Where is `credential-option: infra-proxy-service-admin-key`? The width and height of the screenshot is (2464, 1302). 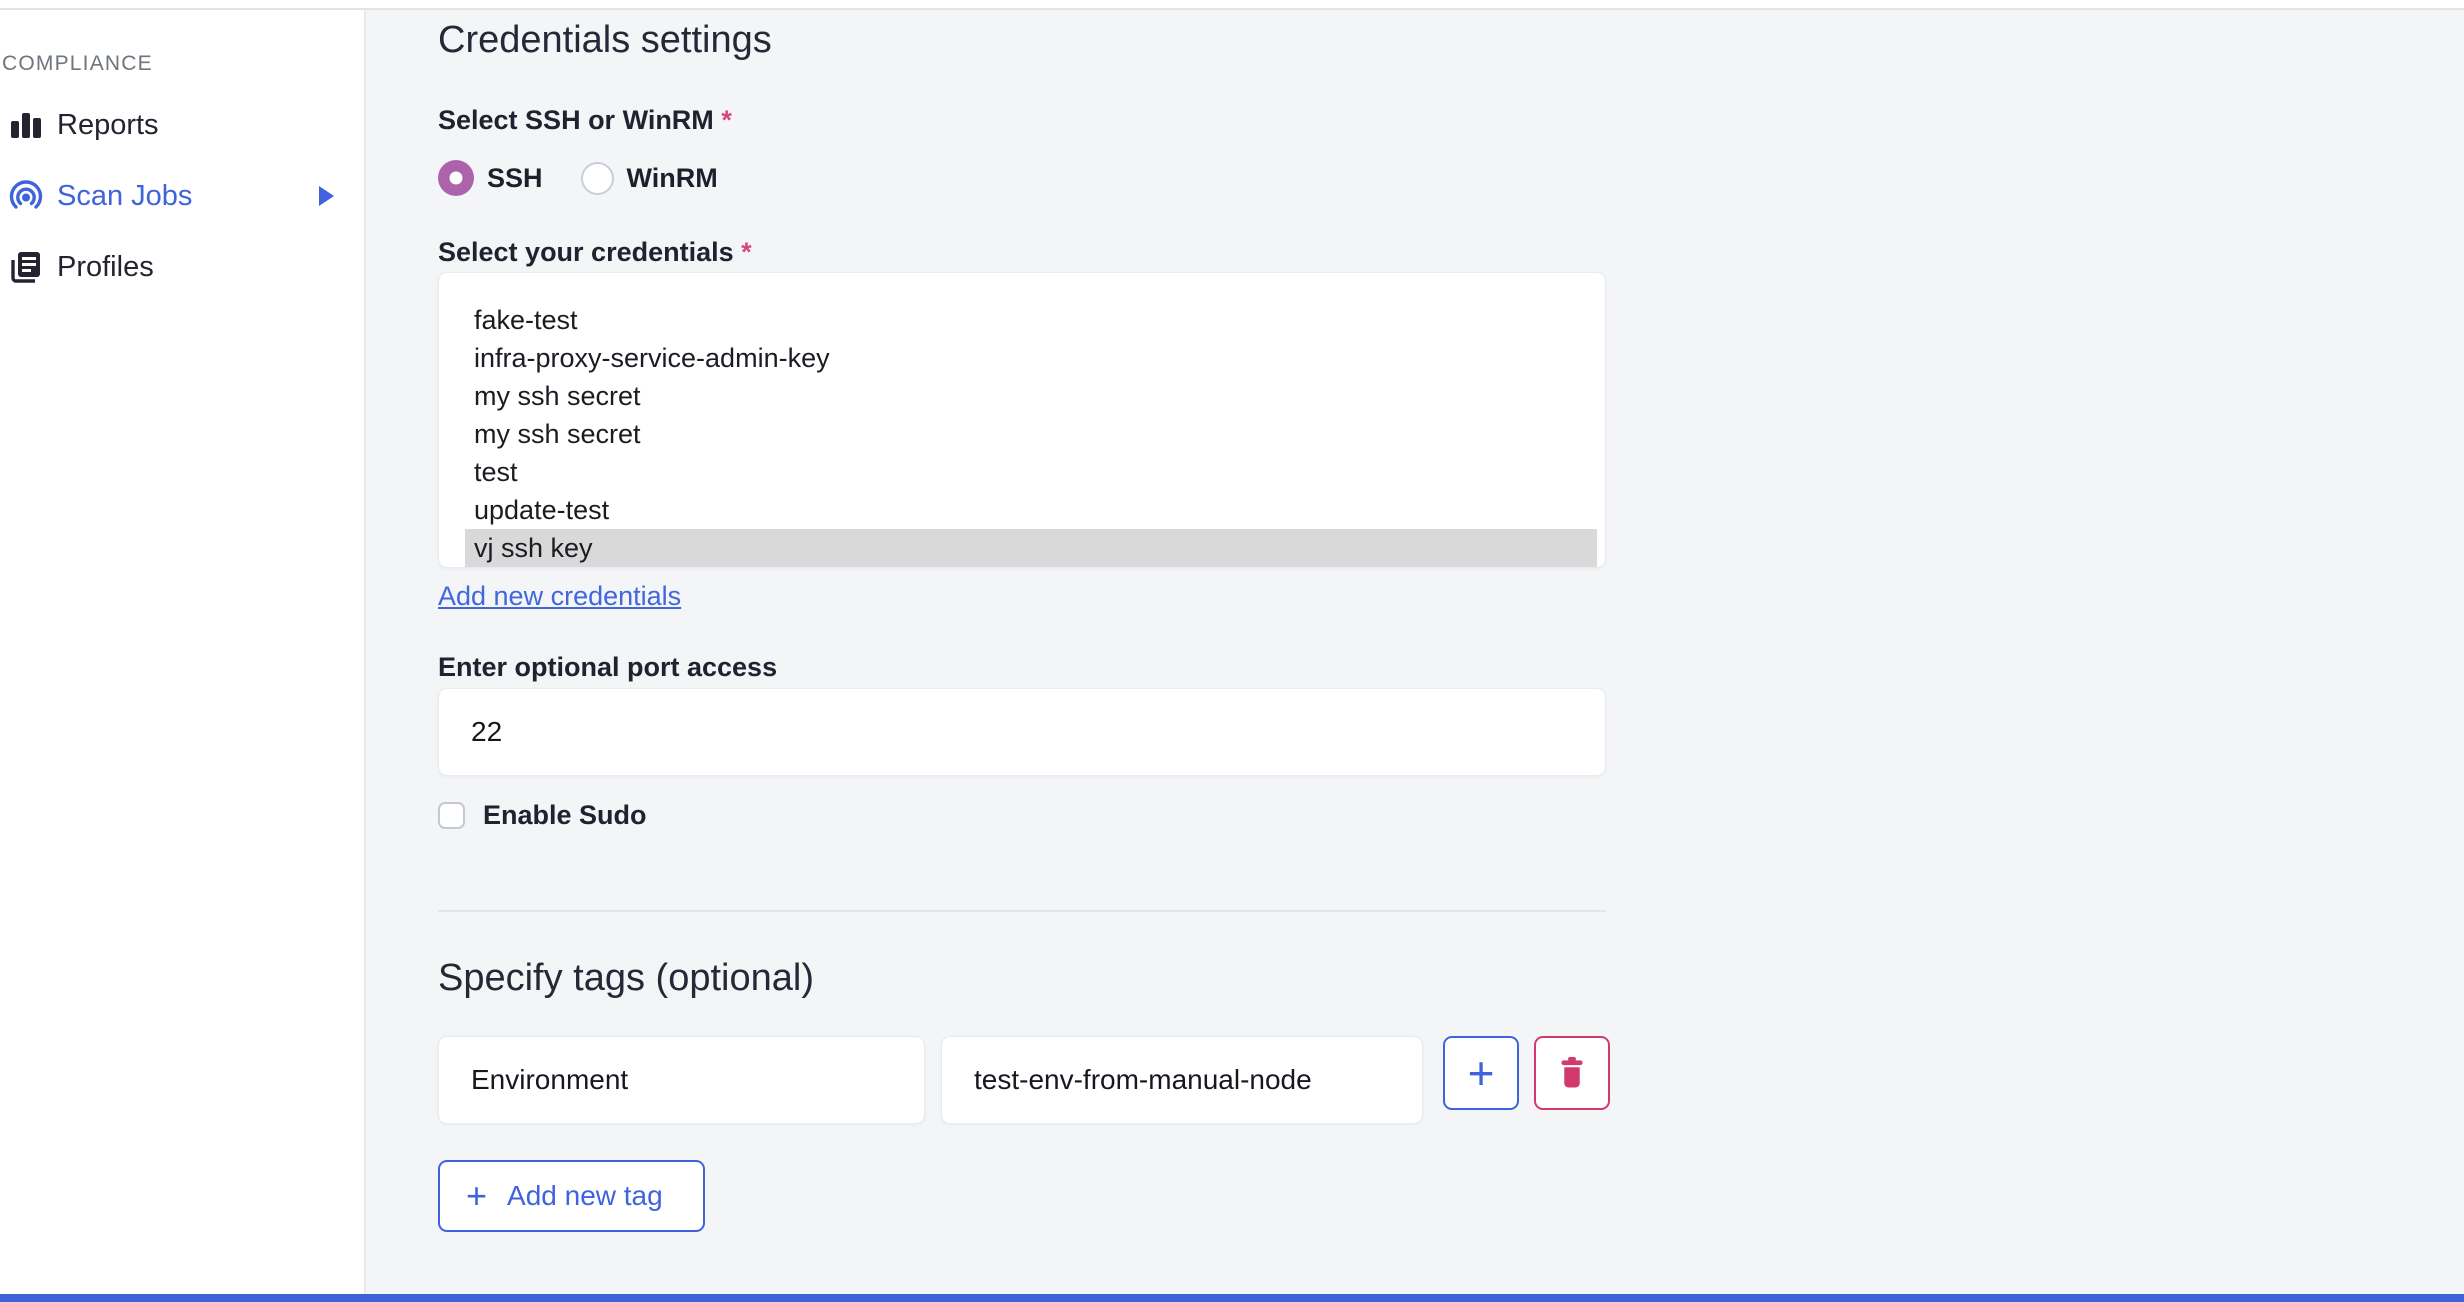 credential-option: infra-proxy-service-admin-key is located at coordinates (1031, 358).